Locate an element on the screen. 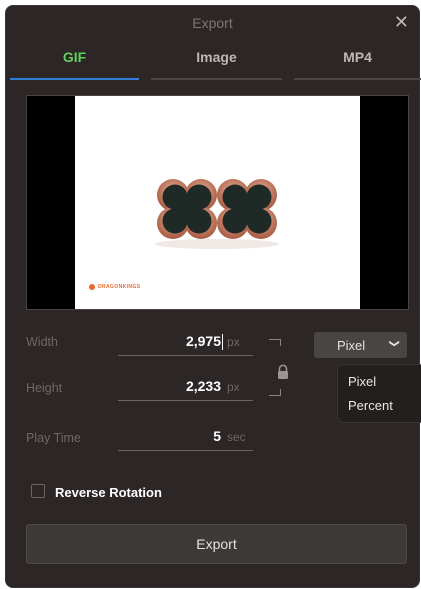 The image size is (421, 589). unit-select-value: Pixel is located at coordinates (351, 345).